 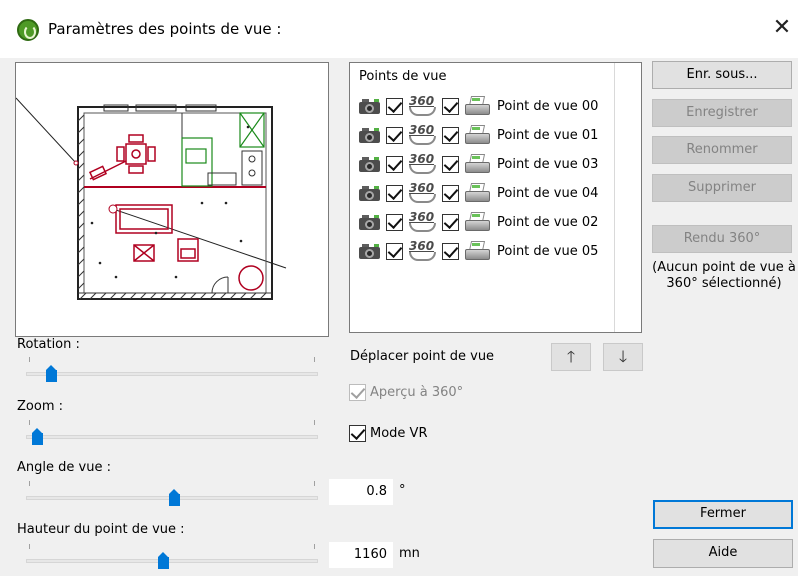 What do you see at coordinates (357, 392) in the screenshot?
I see `preview-360-checkbox` at bounding box center [357, 392].